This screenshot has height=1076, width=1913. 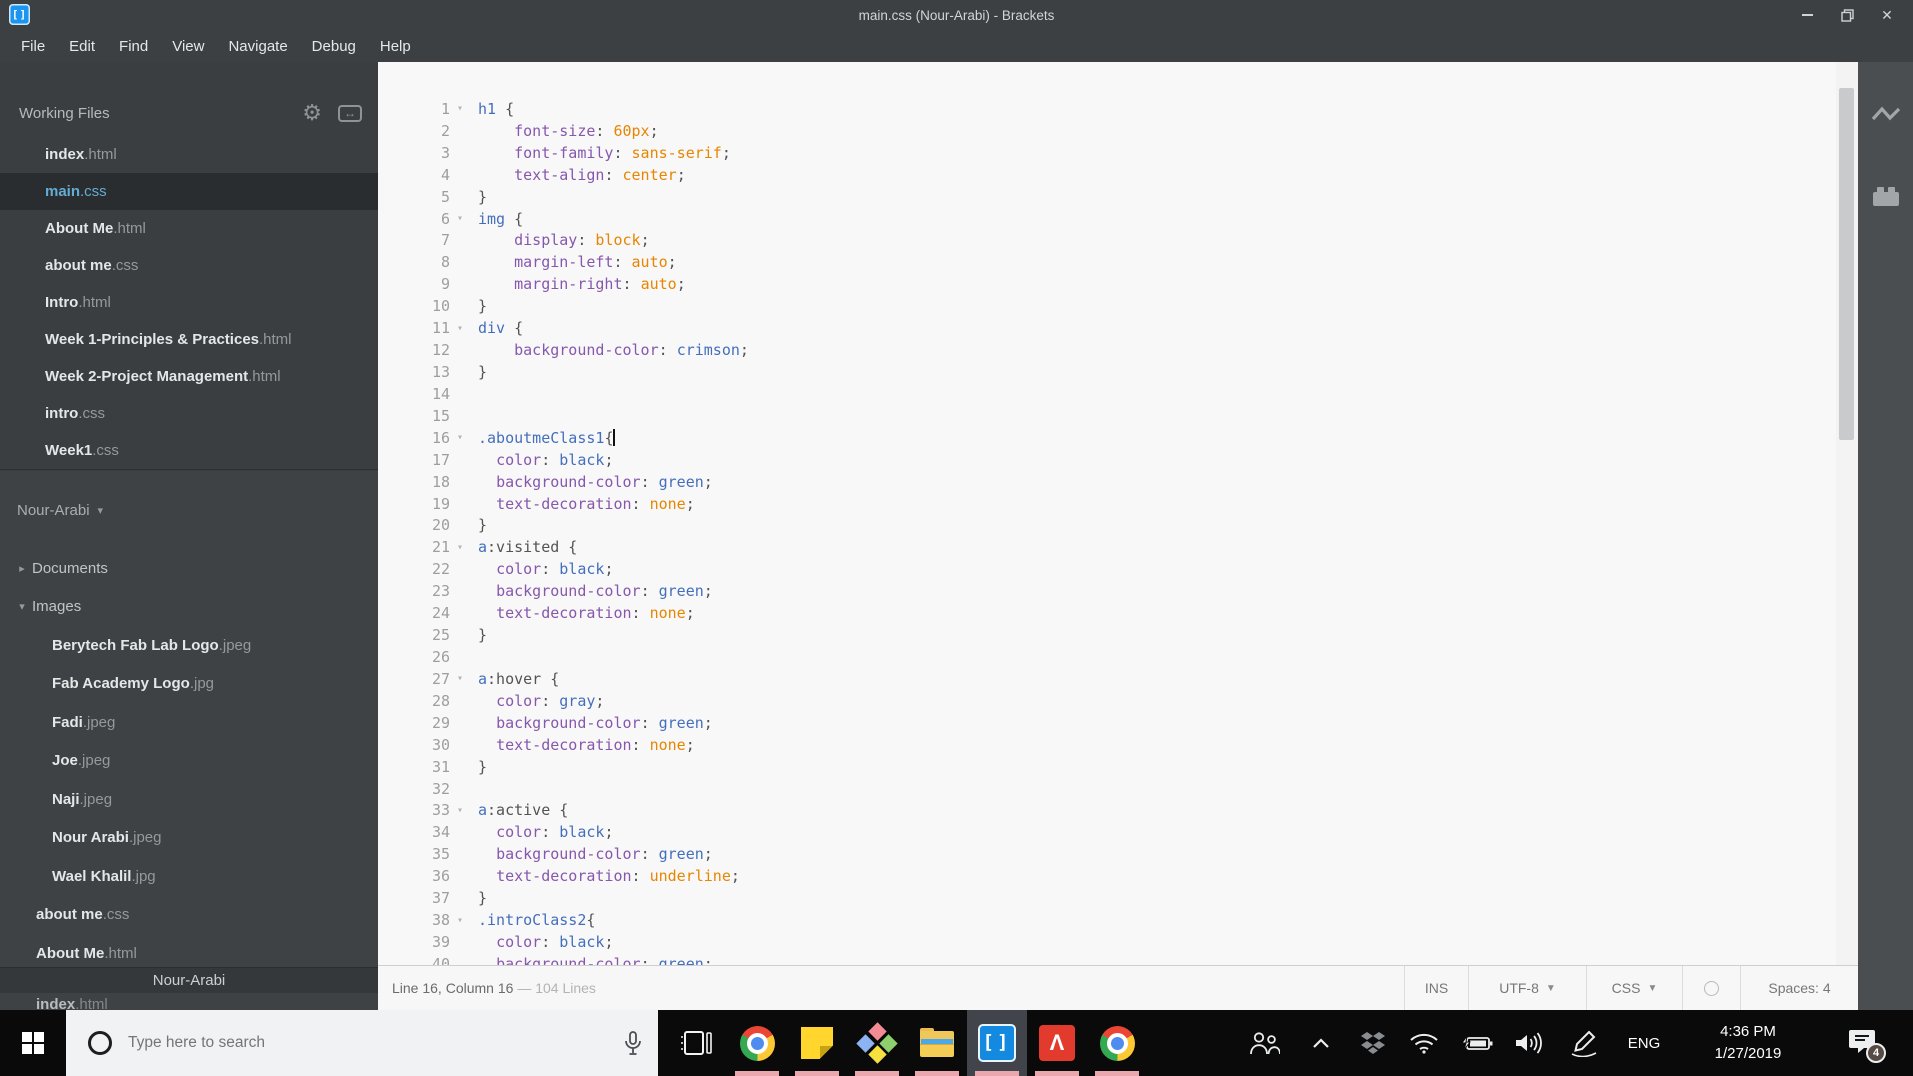 What do you see at coordinates (189, 838) in the screenshot?
I see `tree-file-nour-arabi-jpeg: Nour Arabi .jpeg` at bounding box center [189, 838].